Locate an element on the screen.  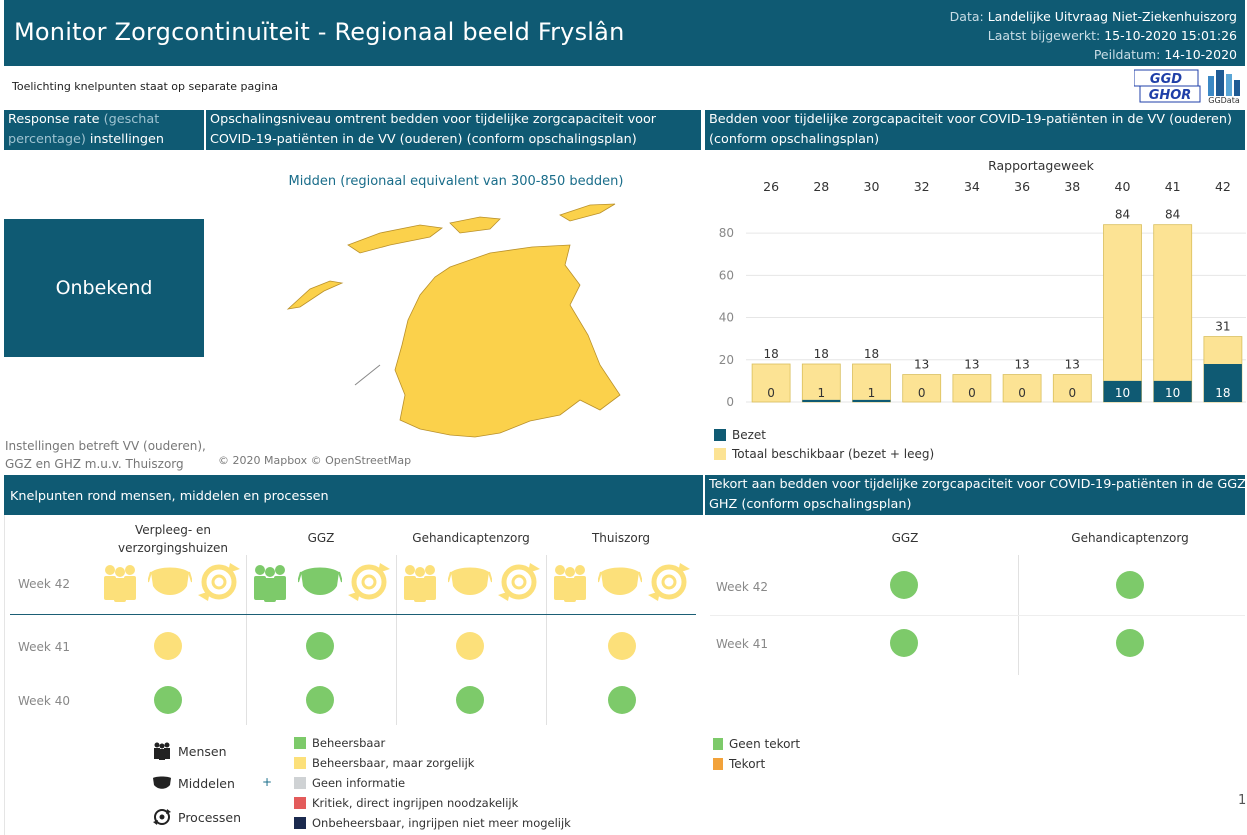
response-rate-value-box: Onbekend is located at coordinates (104, 288).